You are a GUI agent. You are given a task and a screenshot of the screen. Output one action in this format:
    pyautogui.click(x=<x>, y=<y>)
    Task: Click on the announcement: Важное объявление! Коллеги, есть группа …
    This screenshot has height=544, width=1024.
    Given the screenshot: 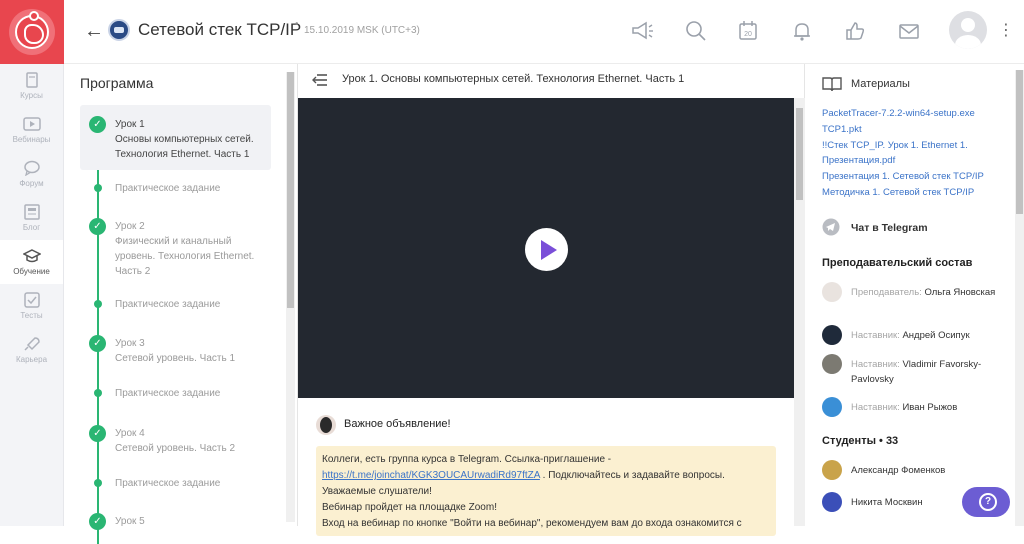 What is the action you would take?
    pyautogui.click(x=546, y=467)
    